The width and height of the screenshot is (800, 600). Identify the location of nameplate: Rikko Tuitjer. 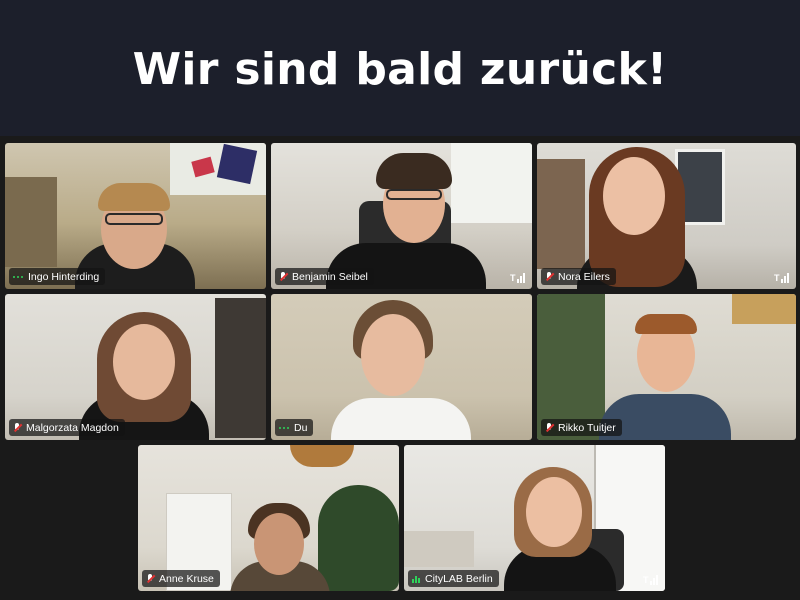
(581, 427).